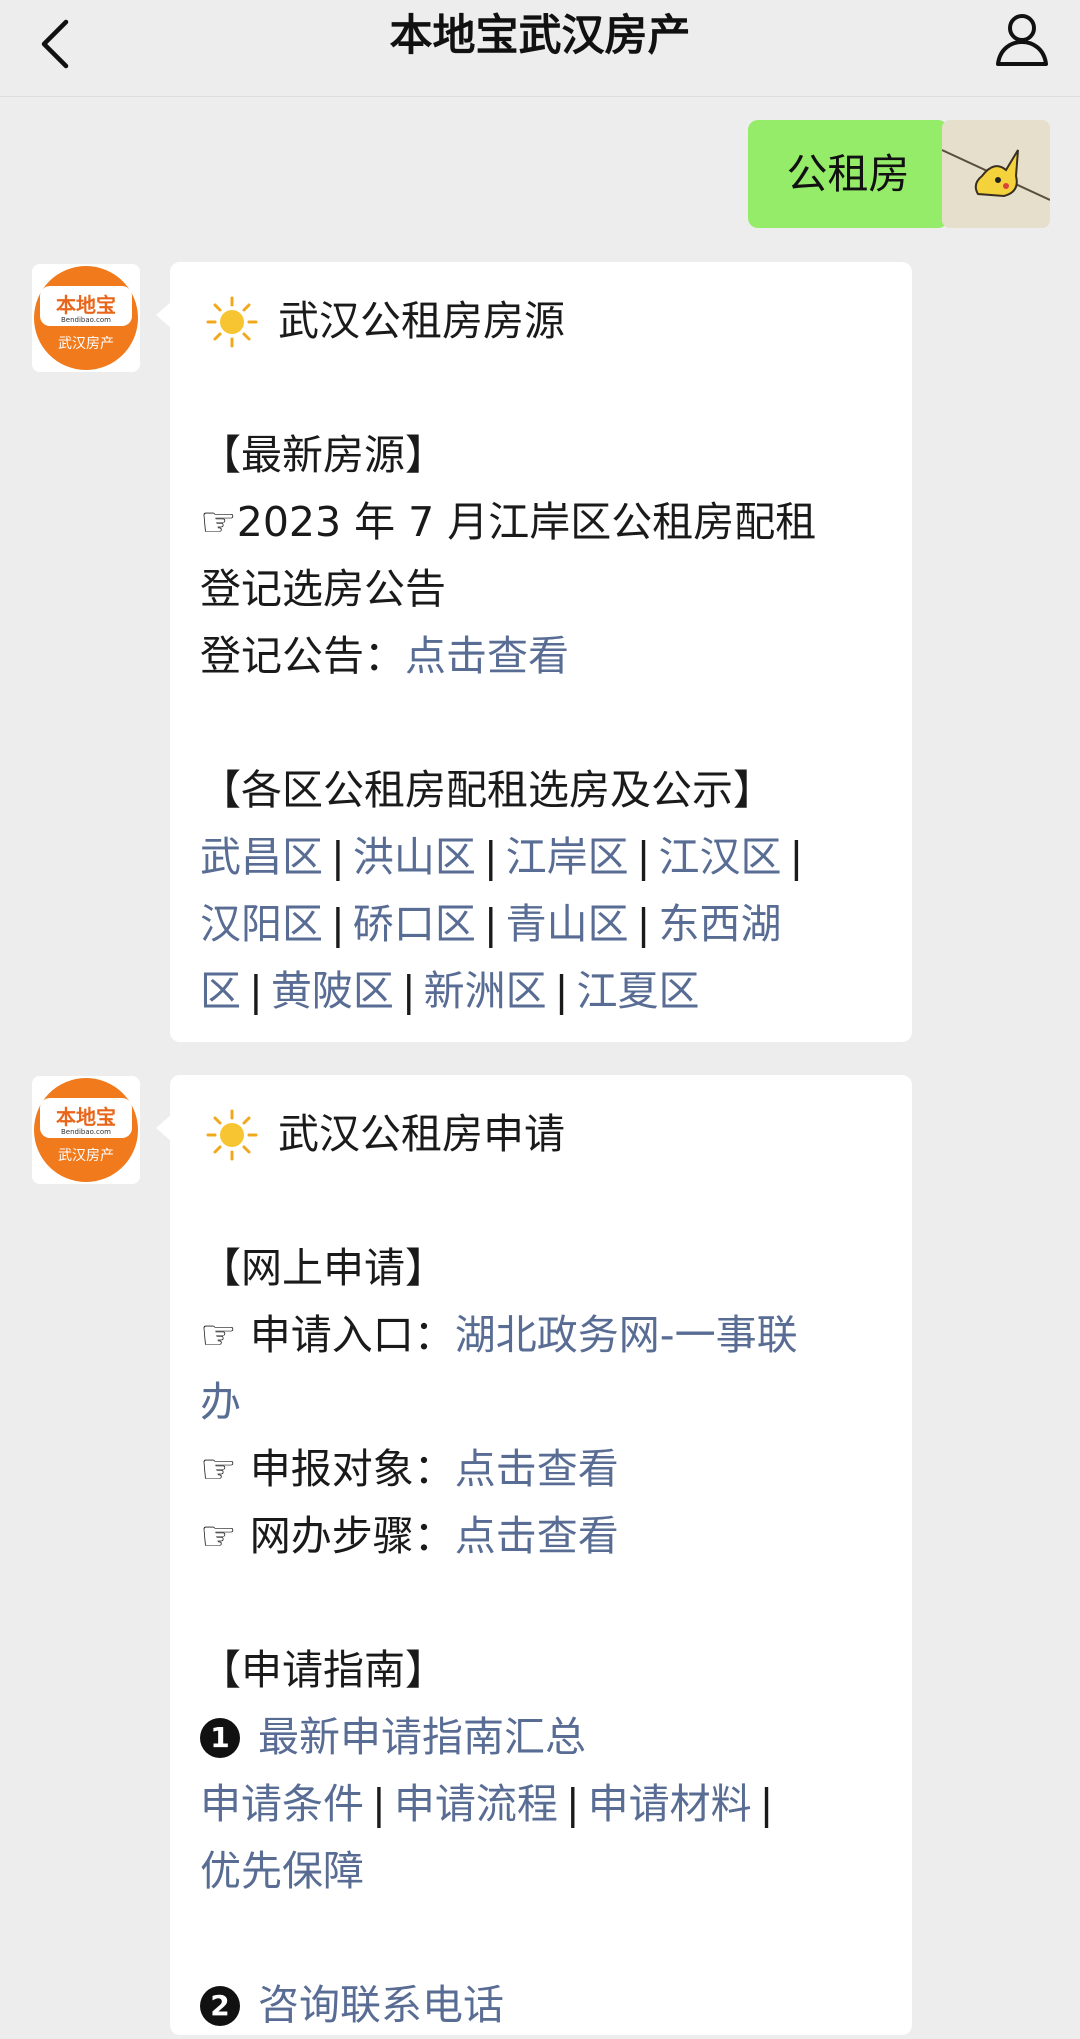 The height and width of the screenshot is (2039, 1080). I want to click on section-title: 【最新房源】, so click(323, 455).